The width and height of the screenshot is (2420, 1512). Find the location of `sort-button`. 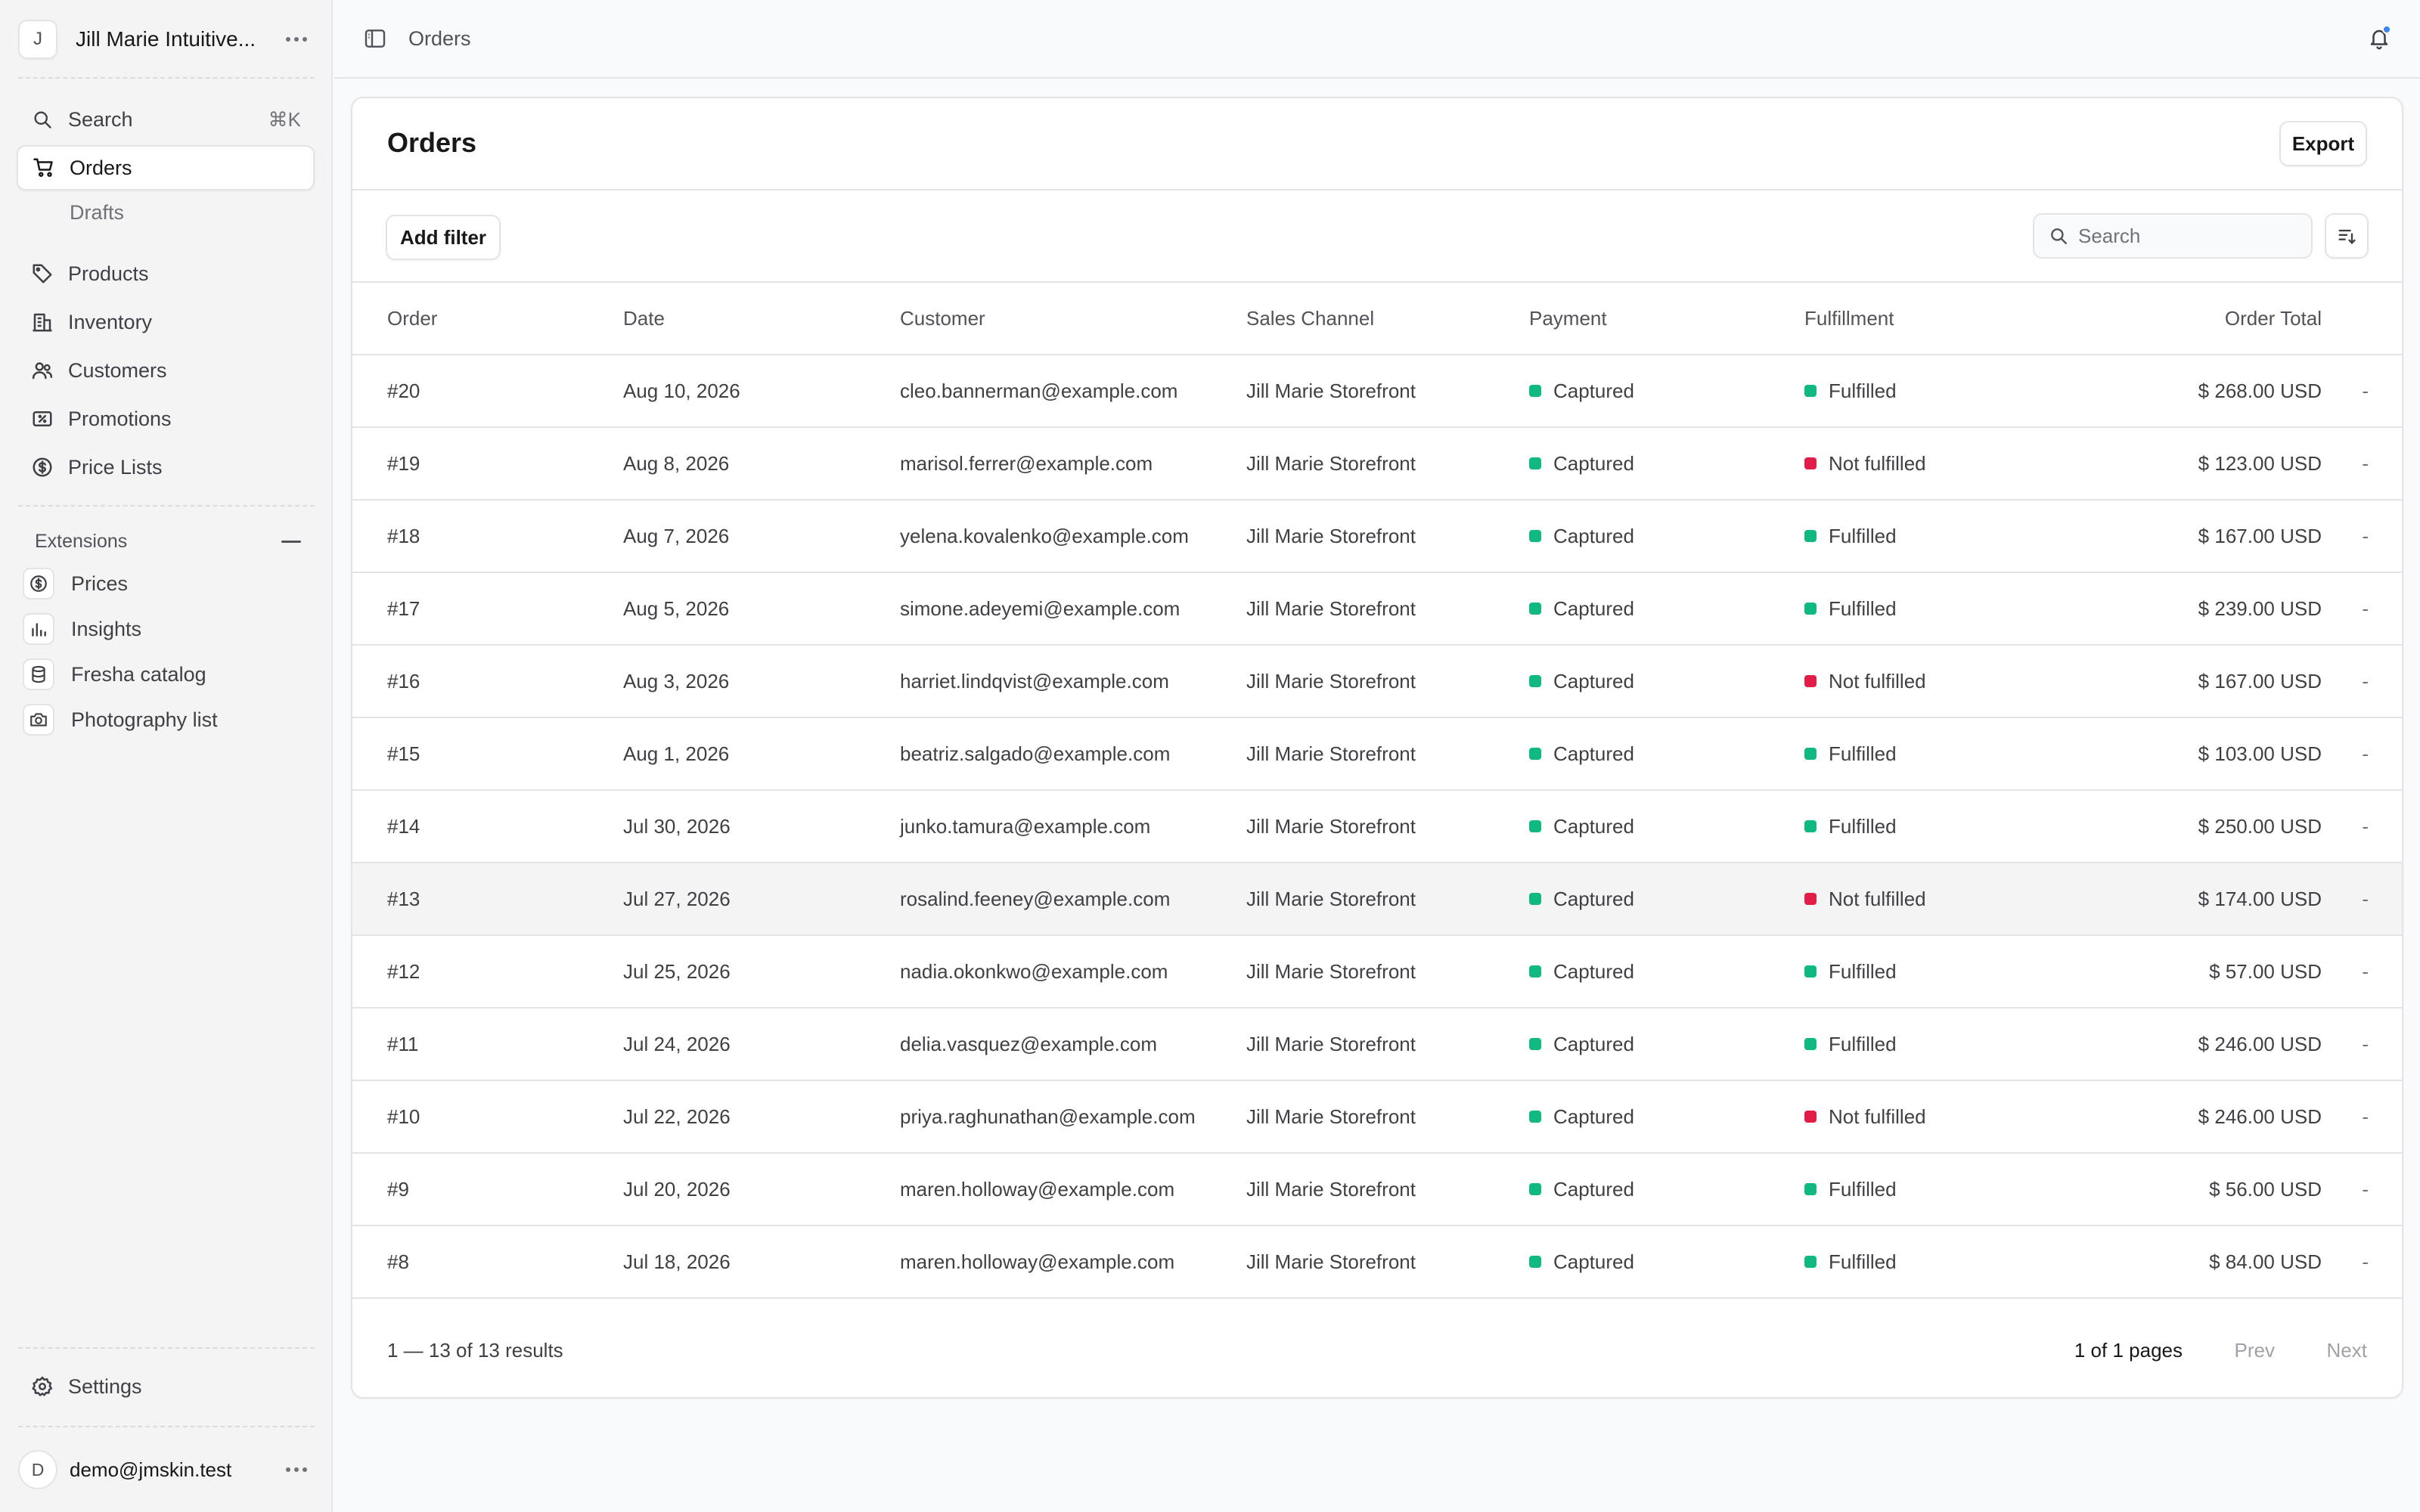

sort-button is located at coordinates (2347, 236).